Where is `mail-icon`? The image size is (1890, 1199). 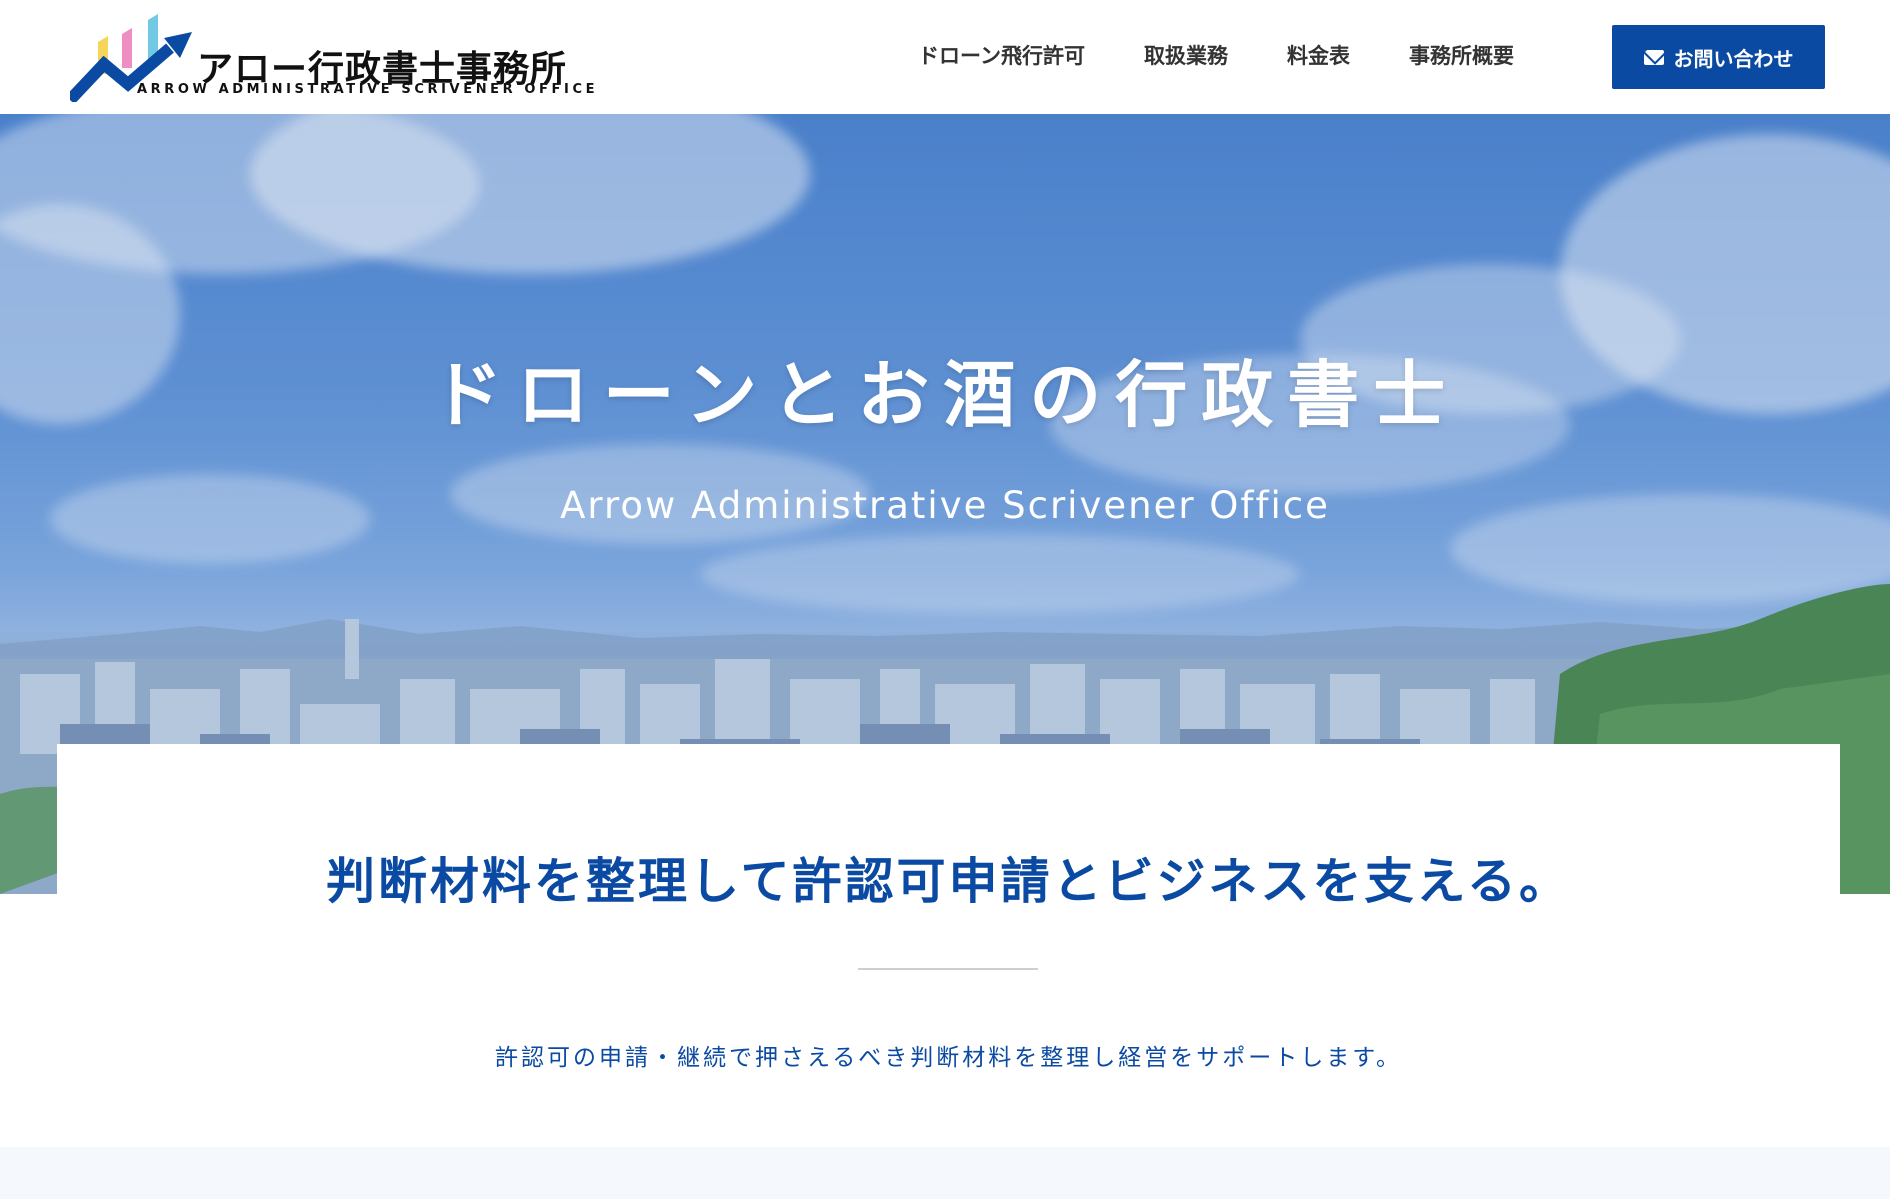
mail-icon is located at coordinates (1653, 57).